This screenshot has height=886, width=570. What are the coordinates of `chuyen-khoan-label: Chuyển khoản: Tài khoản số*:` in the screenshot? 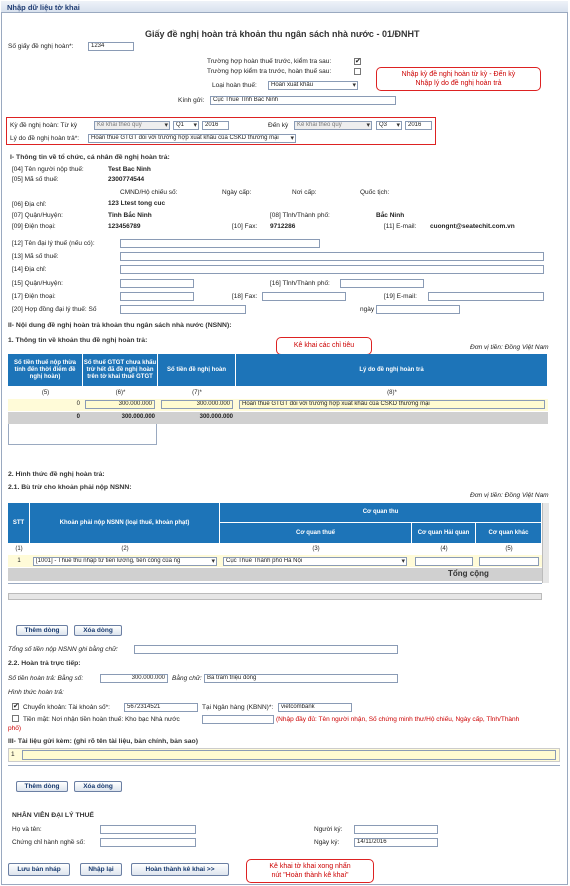 It's located at (66, 707).